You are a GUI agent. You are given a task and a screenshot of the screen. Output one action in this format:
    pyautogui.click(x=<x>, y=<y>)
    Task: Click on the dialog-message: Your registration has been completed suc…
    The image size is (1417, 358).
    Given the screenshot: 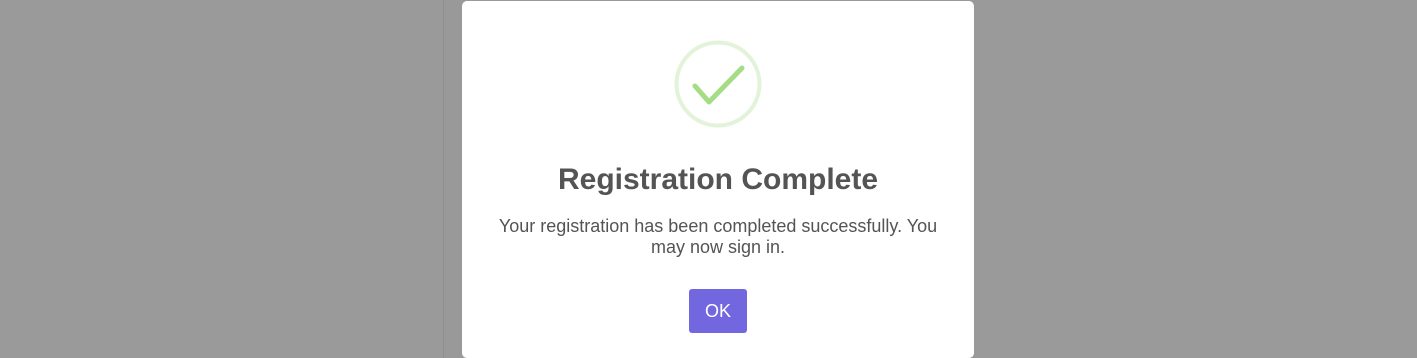 What is the action you would take?
    pyautogui.click(x=718, y=236)
    